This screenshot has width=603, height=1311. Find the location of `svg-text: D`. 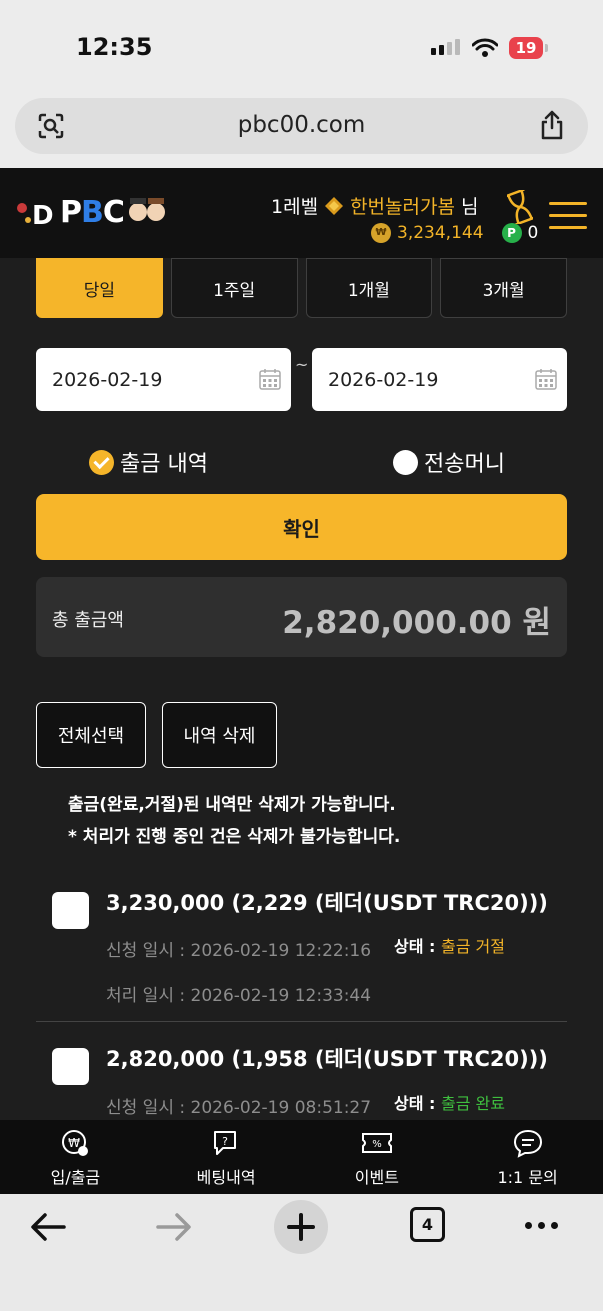

svg-text: D is located at coordinates (43, 215).